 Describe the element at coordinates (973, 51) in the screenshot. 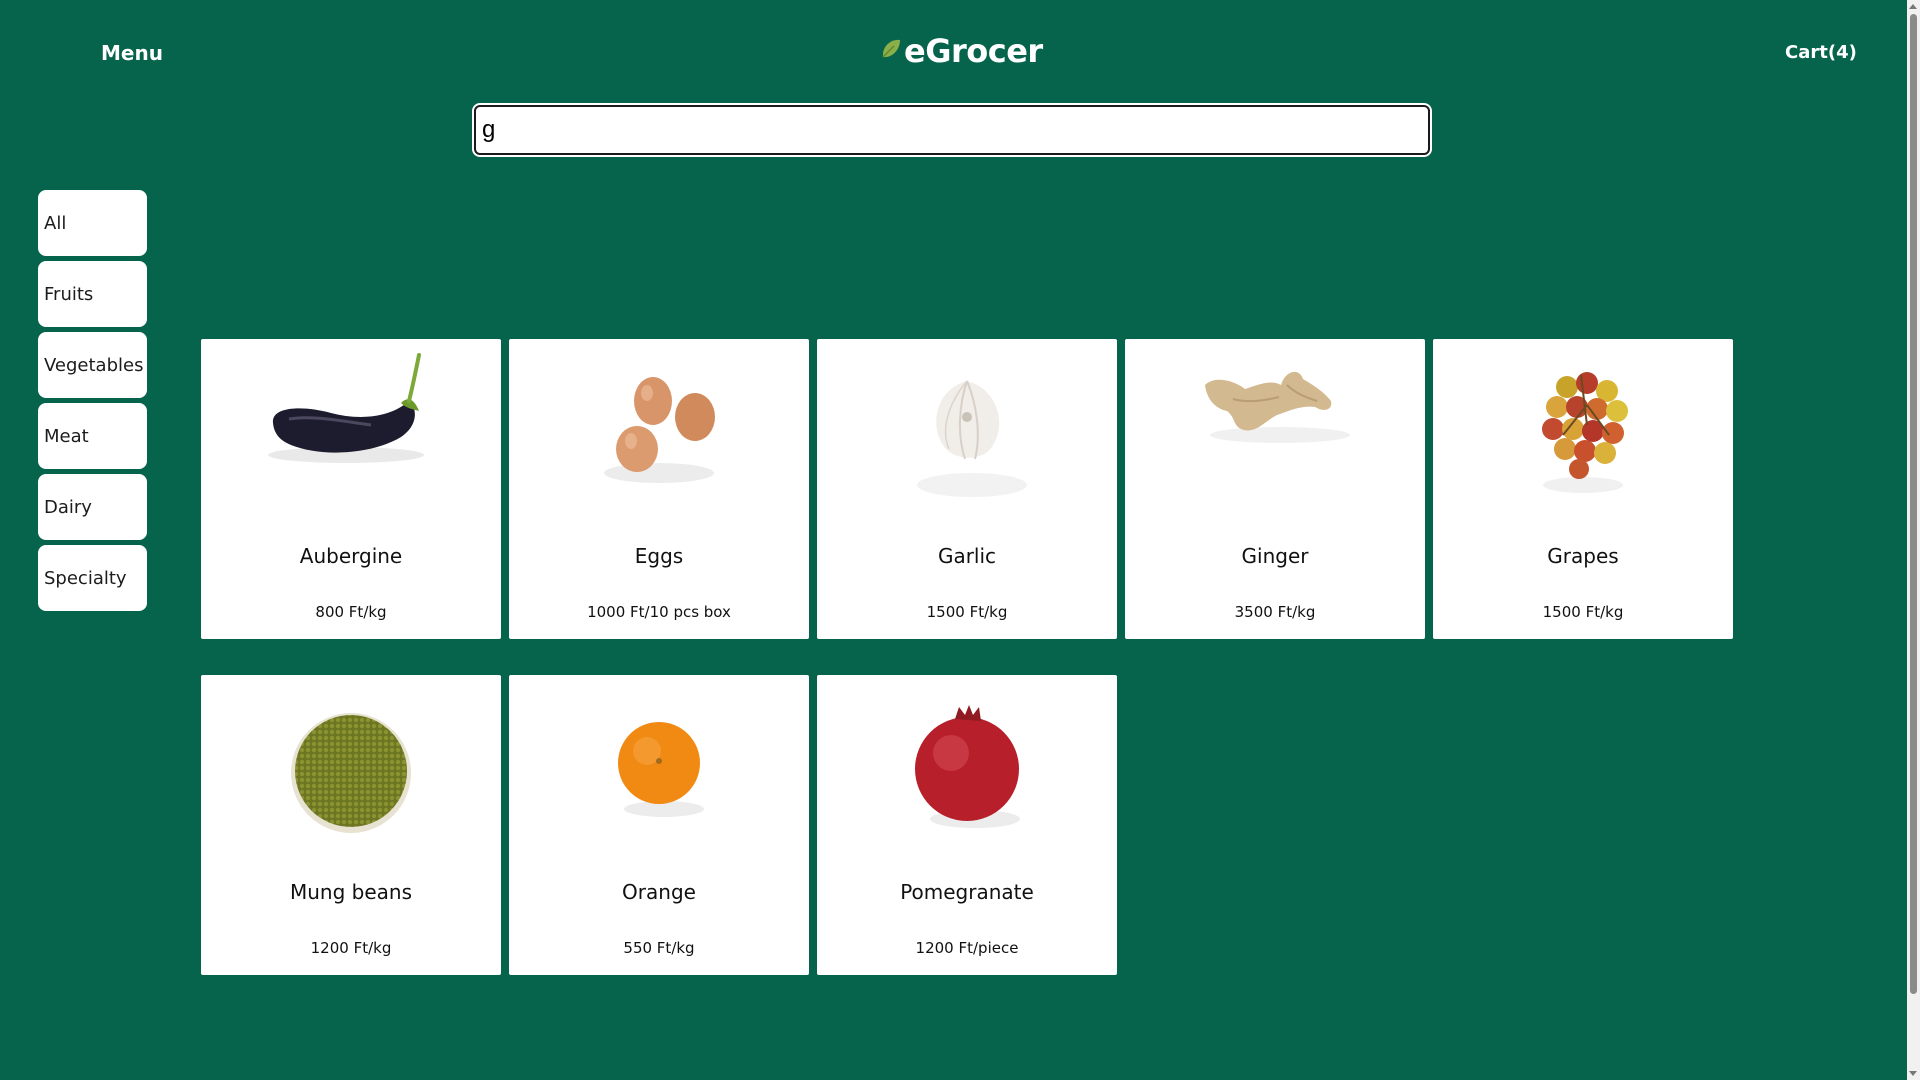

I see `logo-text: eGrocer` at that location.